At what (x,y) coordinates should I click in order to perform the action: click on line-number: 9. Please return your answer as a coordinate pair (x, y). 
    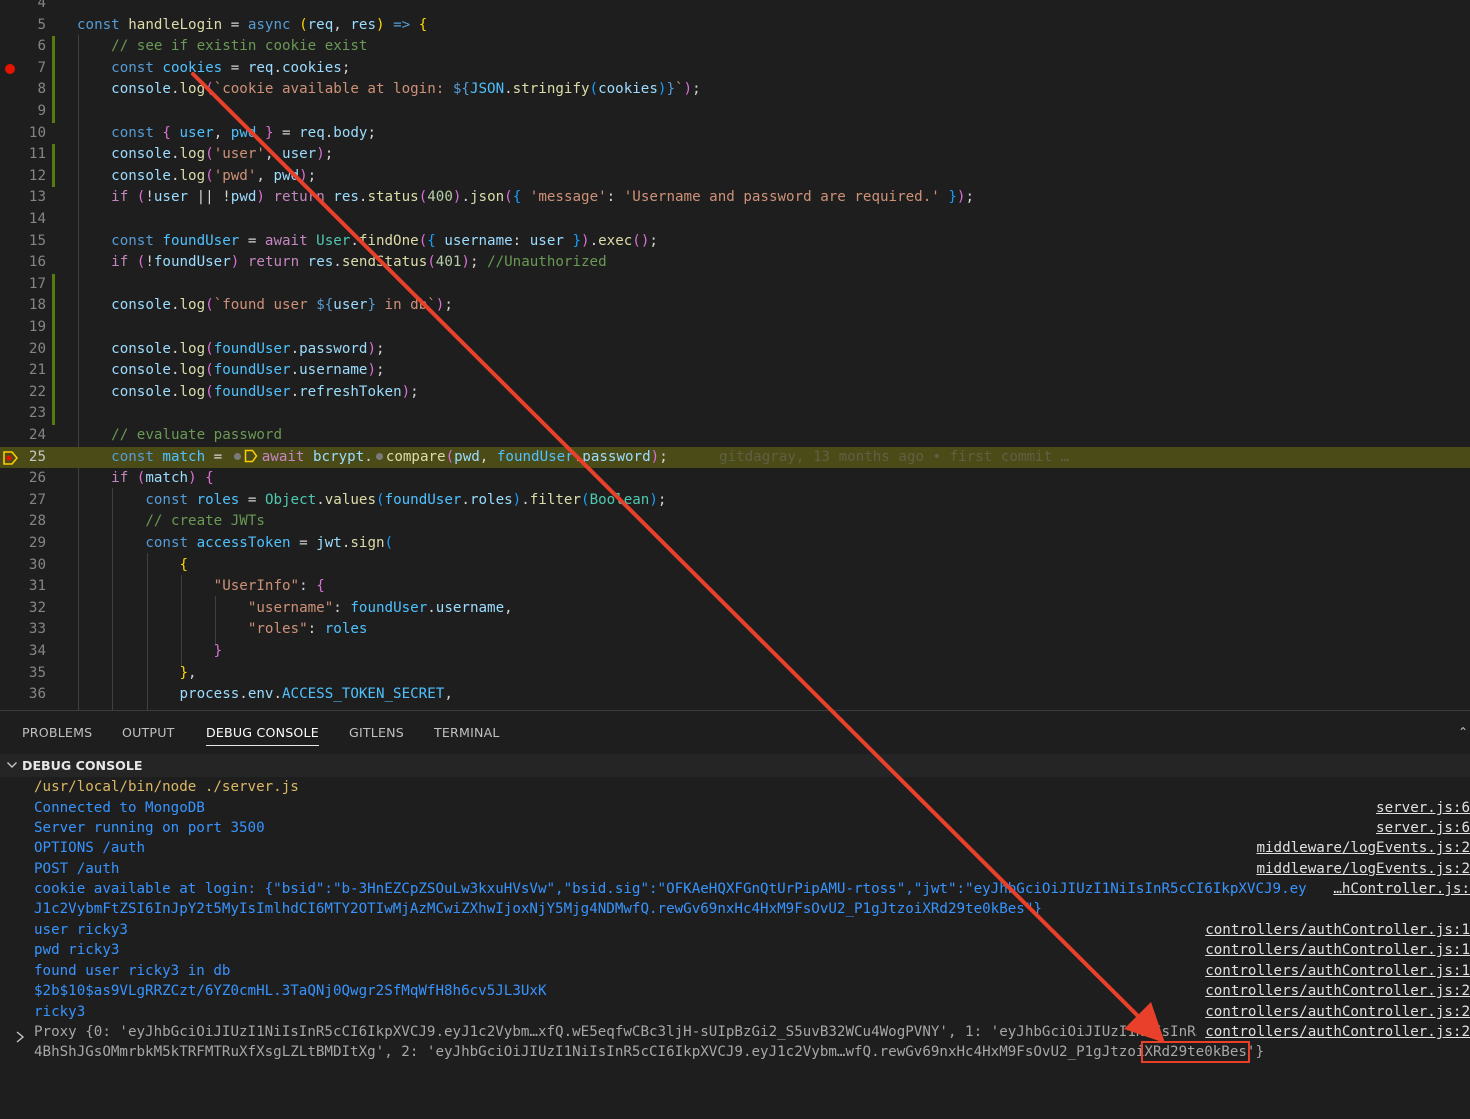
    Looking at the image, I should click on (23, 112).